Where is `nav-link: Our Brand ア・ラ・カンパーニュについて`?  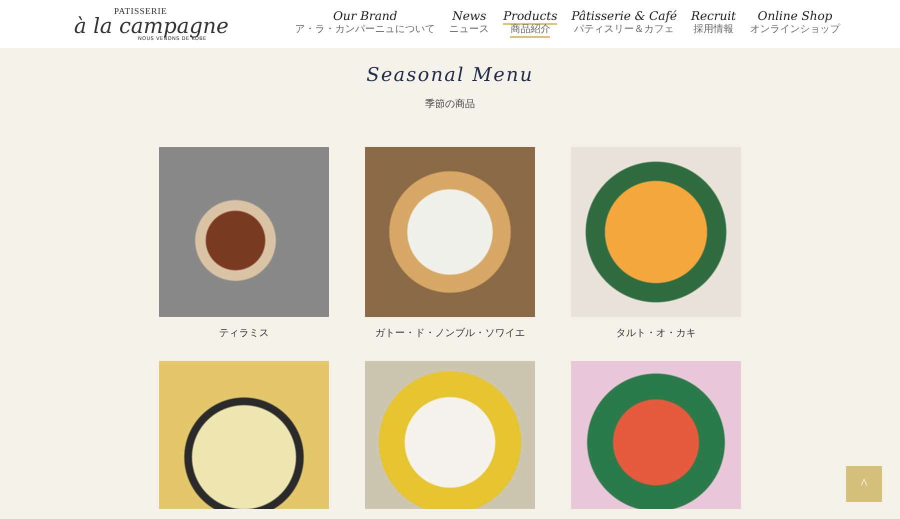
nav-link: Our Brand ア・ラ・カンパーニュについて is located at coordinates (365, 24).